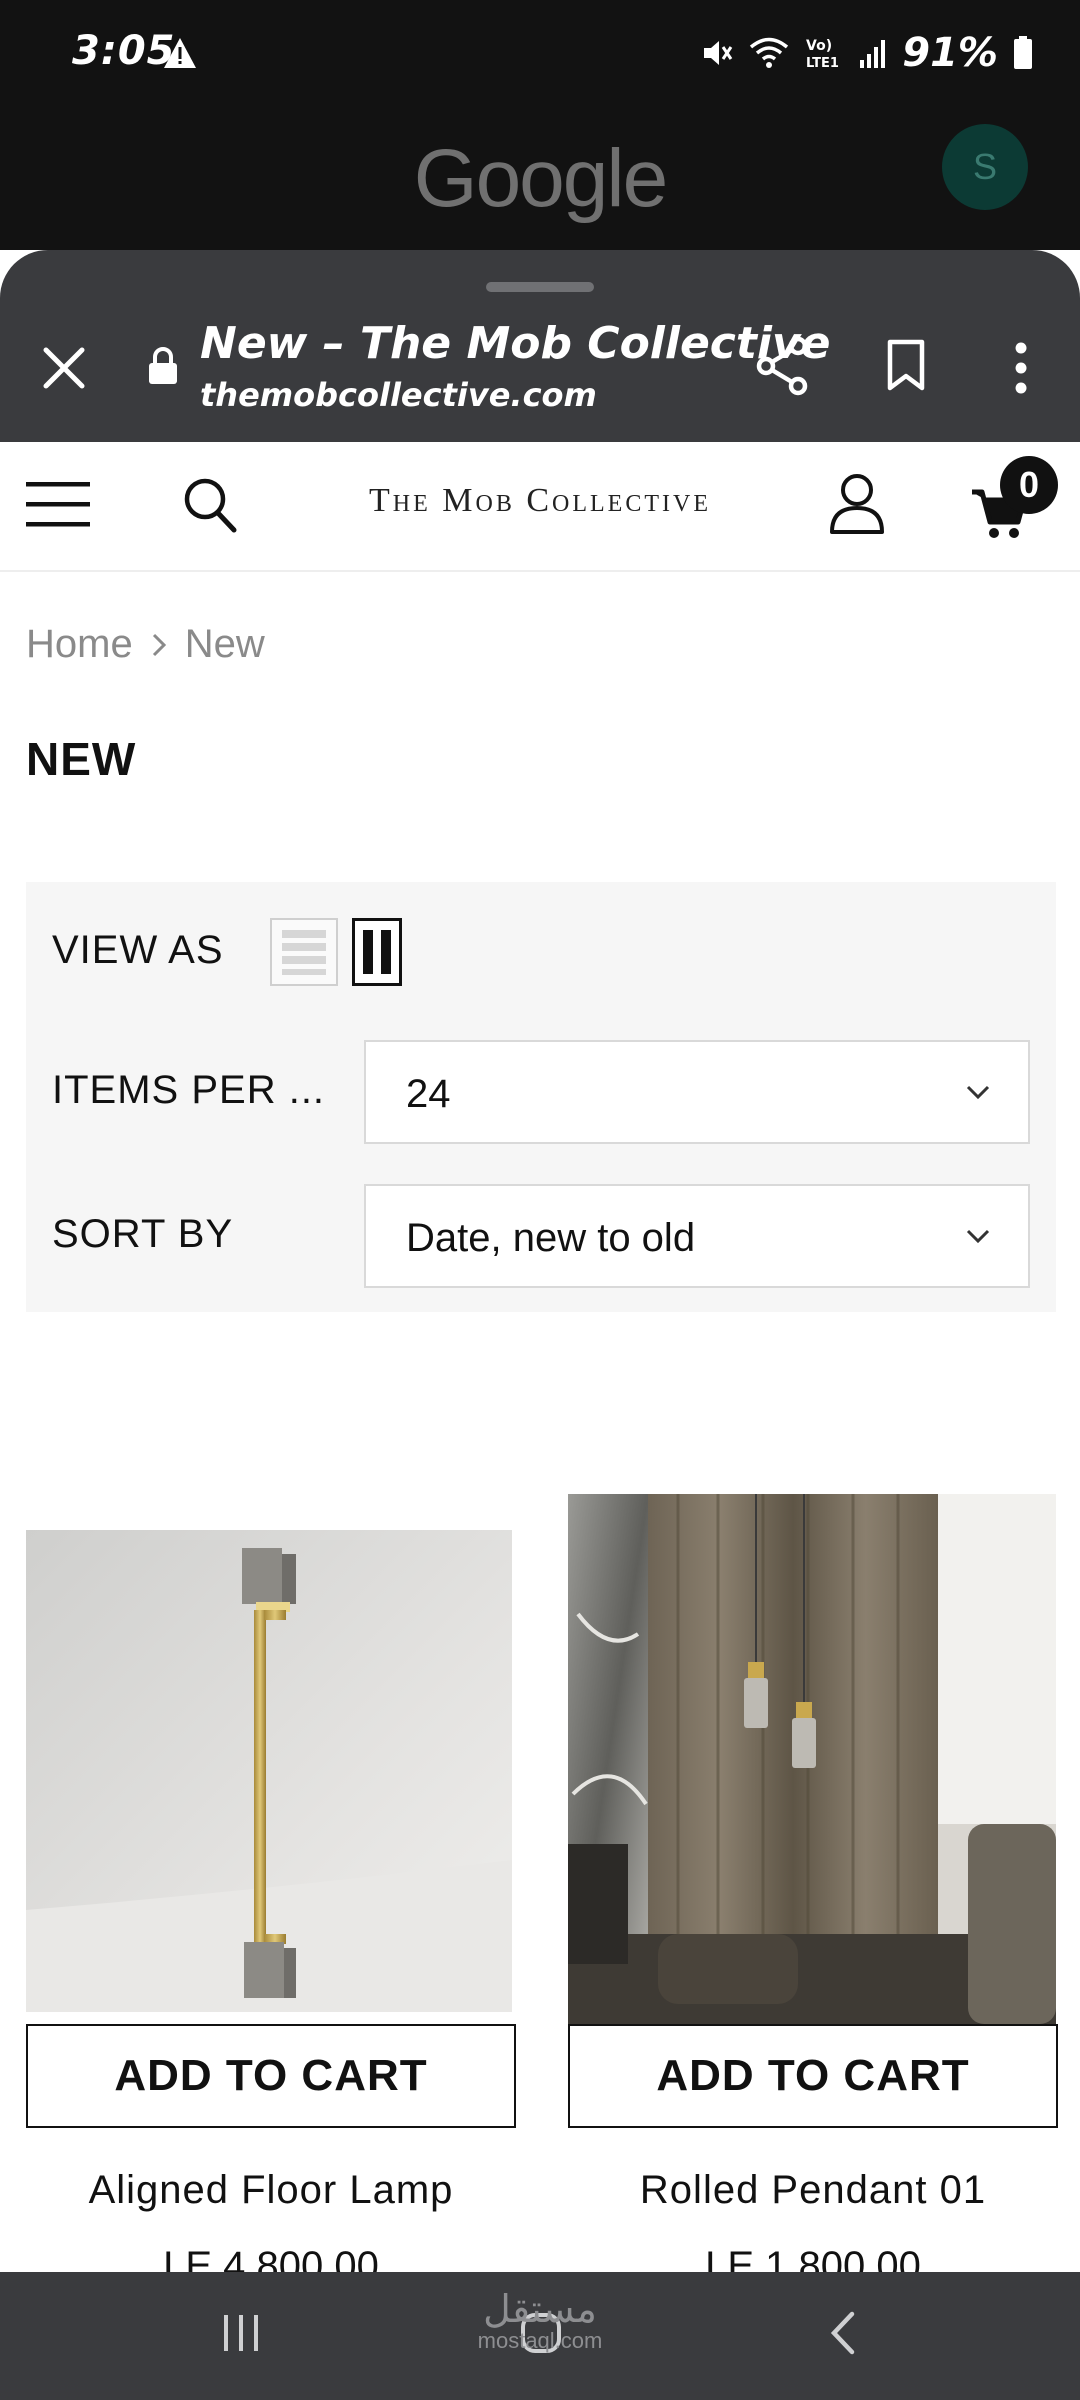  Describe the element at coordinates (1021, 368) in the screenshot. I see `more-options-icon` at that location.